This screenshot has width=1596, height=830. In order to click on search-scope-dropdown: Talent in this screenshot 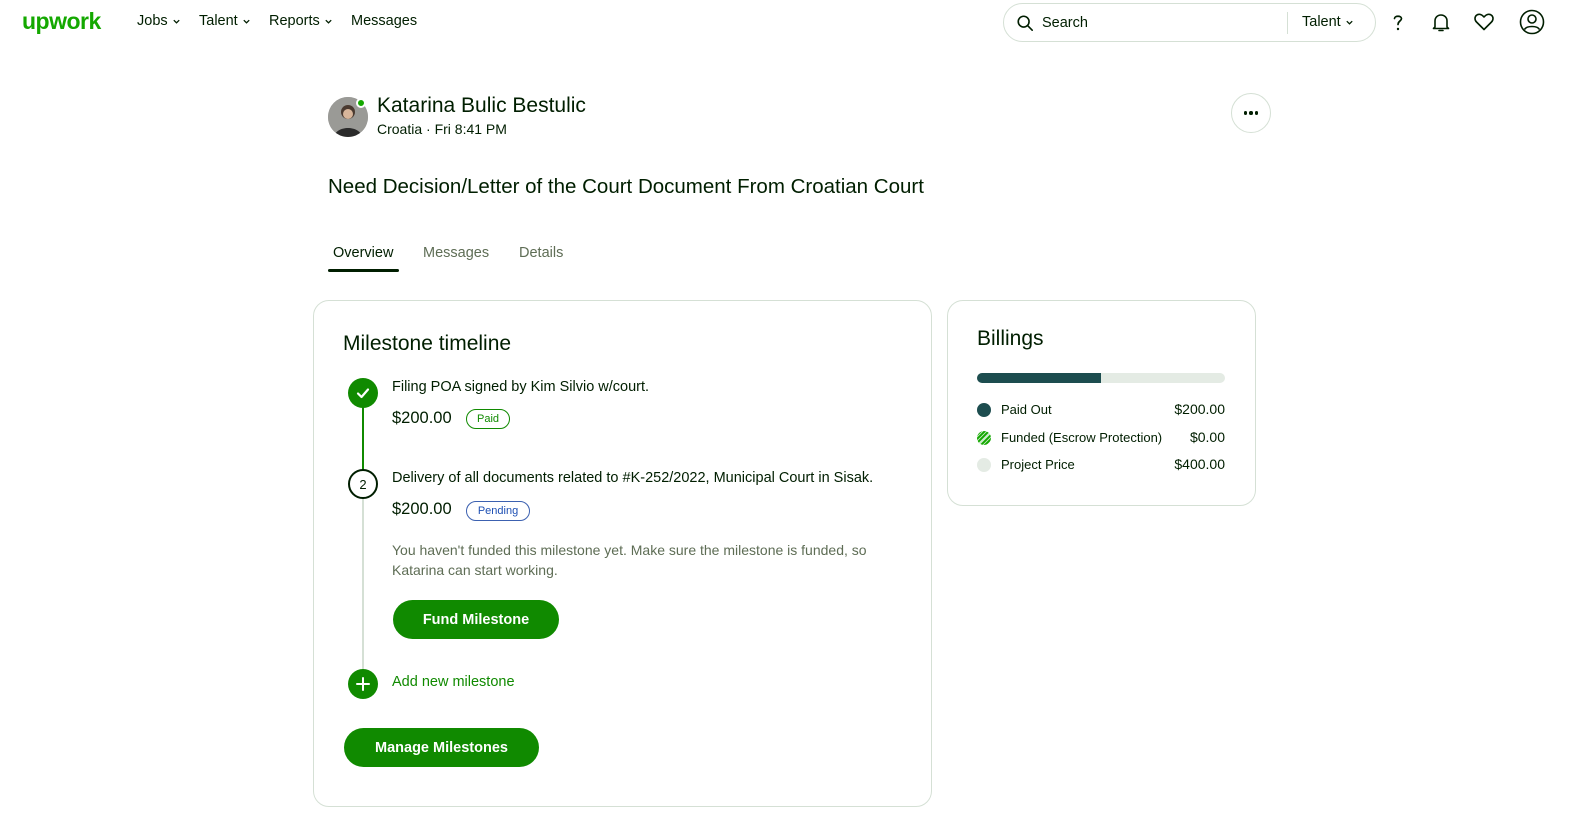, I will do `click(1328, 22)`.